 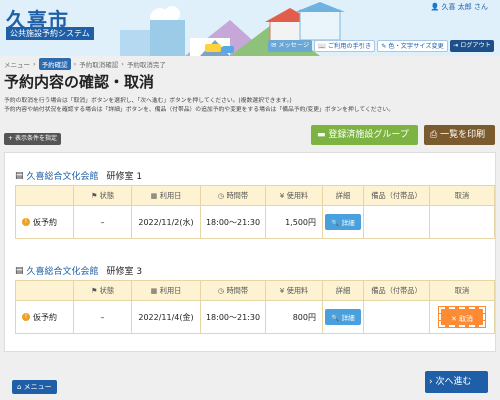 I want to click on col-header-cancel: 取消, so click(x=462, y=290).